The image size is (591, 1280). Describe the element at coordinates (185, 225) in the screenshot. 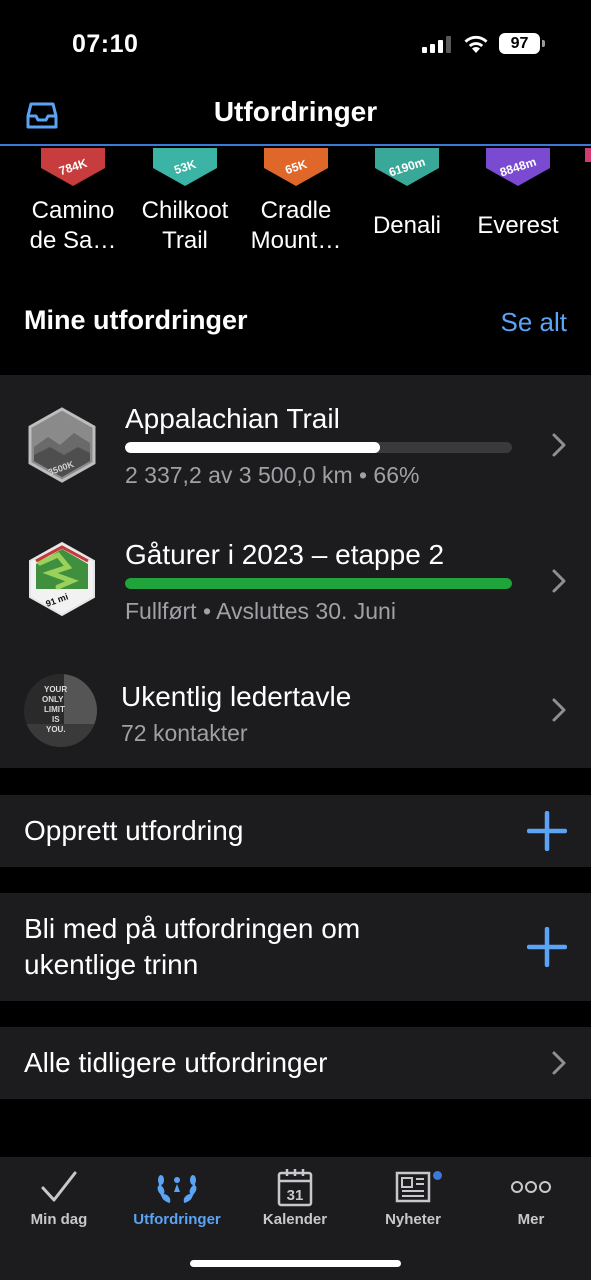

I see `badge-name: Chilkoot Trail` at that location.